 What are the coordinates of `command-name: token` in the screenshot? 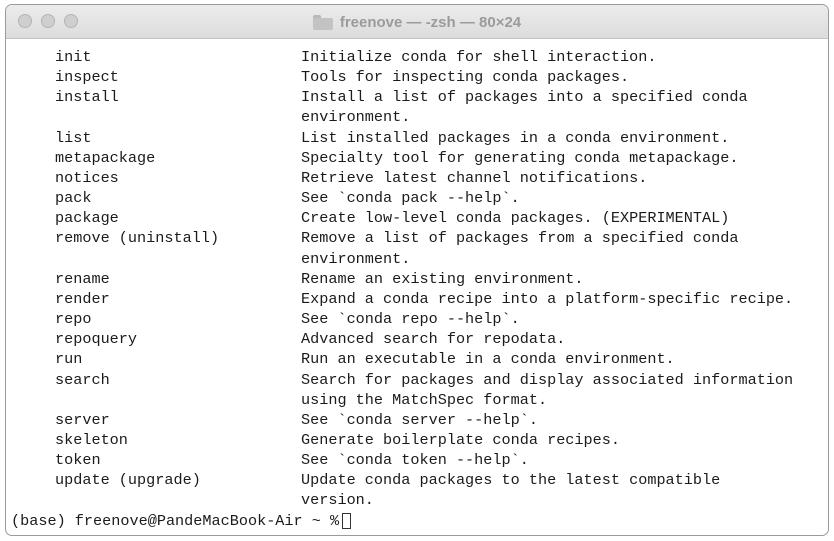 It's located at (78, 460).